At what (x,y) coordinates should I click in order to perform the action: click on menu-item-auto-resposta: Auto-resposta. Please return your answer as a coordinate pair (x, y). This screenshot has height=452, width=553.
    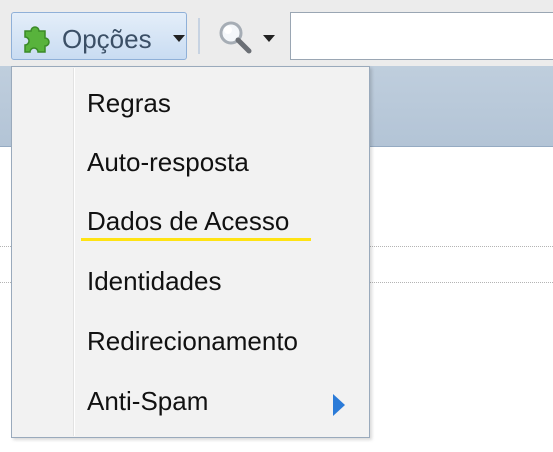
    Looking at the image, I should click on (190, 163).